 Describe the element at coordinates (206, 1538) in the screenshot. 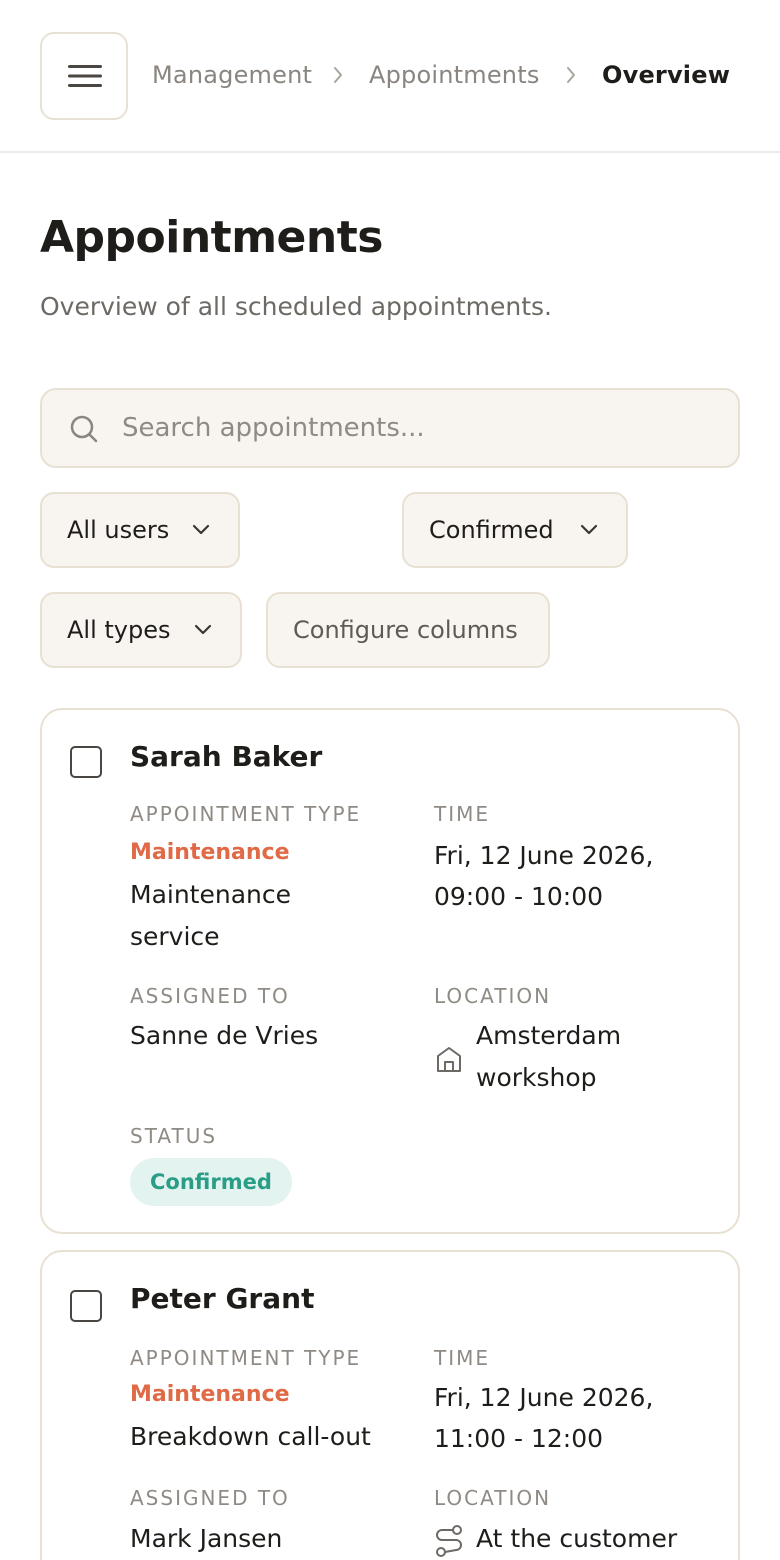

I see `assigned-to-value: Mark Jansen` at that location.